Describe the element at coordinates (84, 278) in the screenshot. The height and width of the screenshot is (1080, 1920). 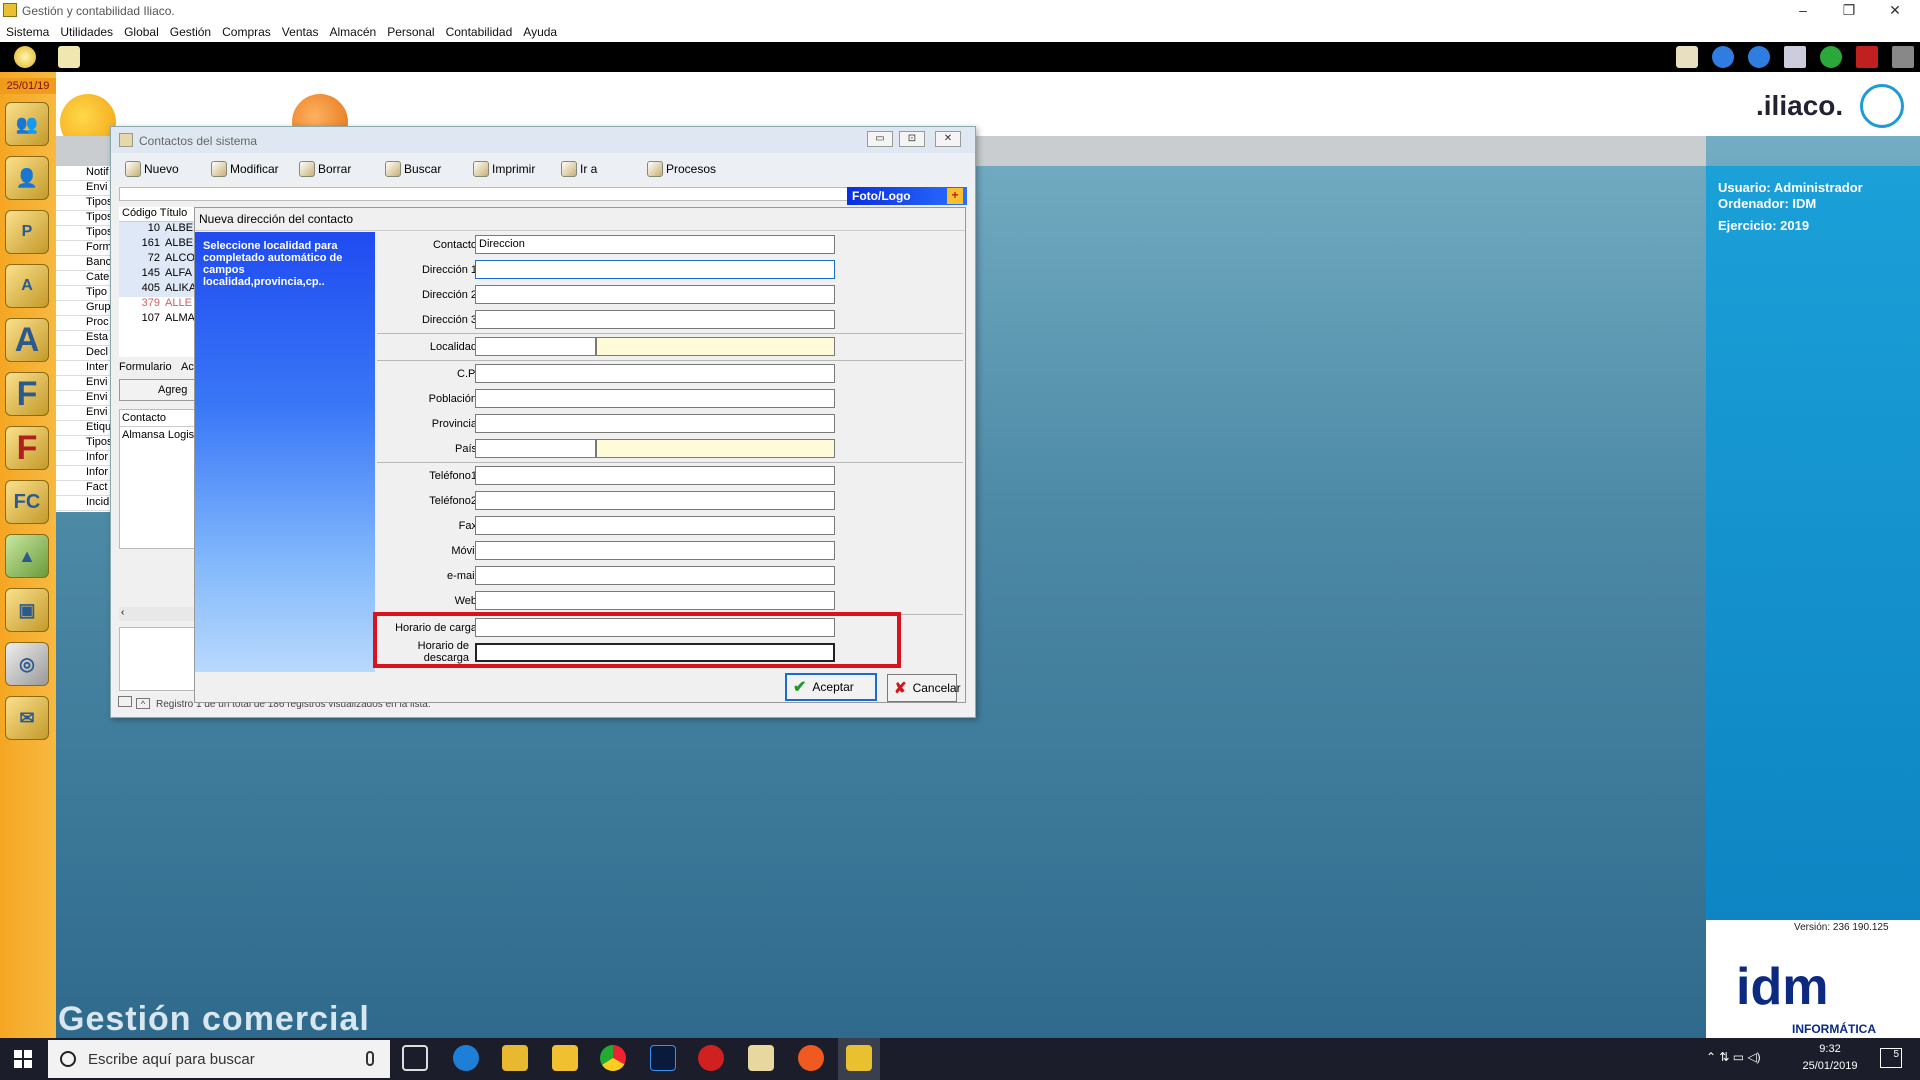
I see `background-list-item: Cate` at that location.